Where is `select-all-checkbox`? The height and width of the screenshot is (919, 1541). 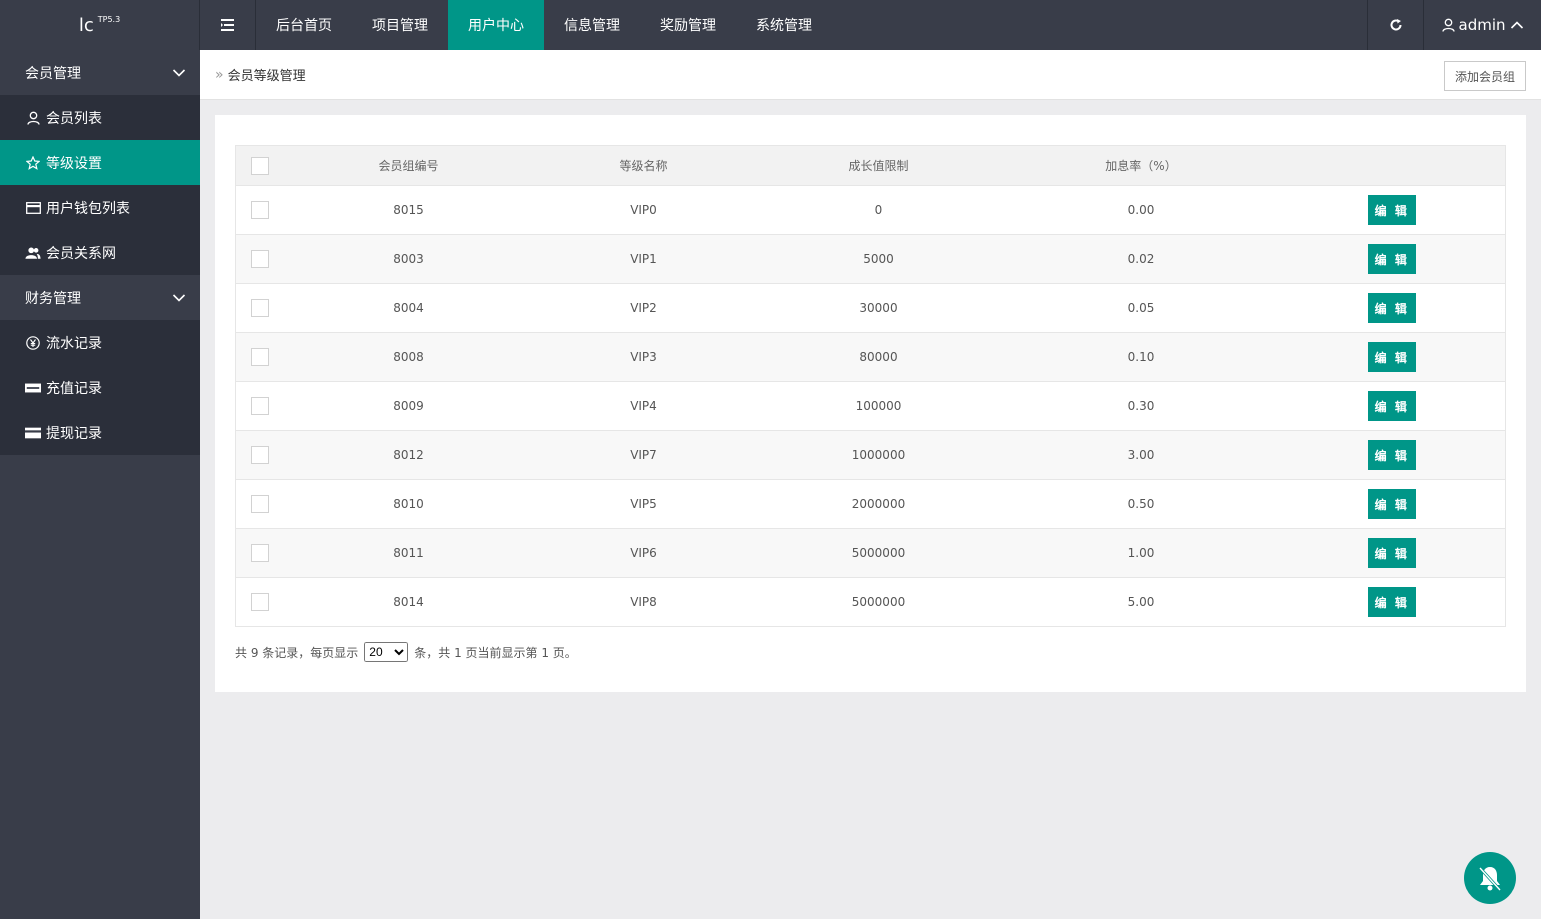
select-all-checkbox is located at coordinates (259, 165).